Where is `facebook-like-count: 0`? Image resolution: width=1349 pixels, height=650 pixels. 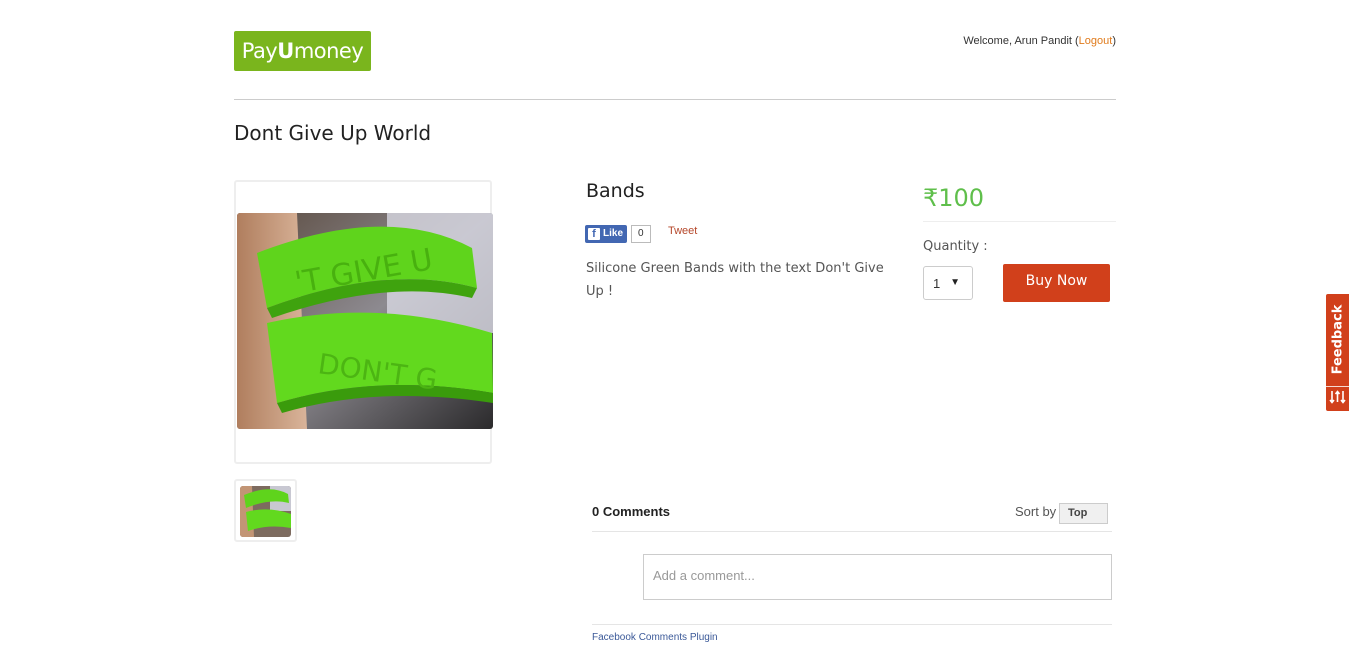 facebook-like-count: 0 is located at coordinates (641, 234).